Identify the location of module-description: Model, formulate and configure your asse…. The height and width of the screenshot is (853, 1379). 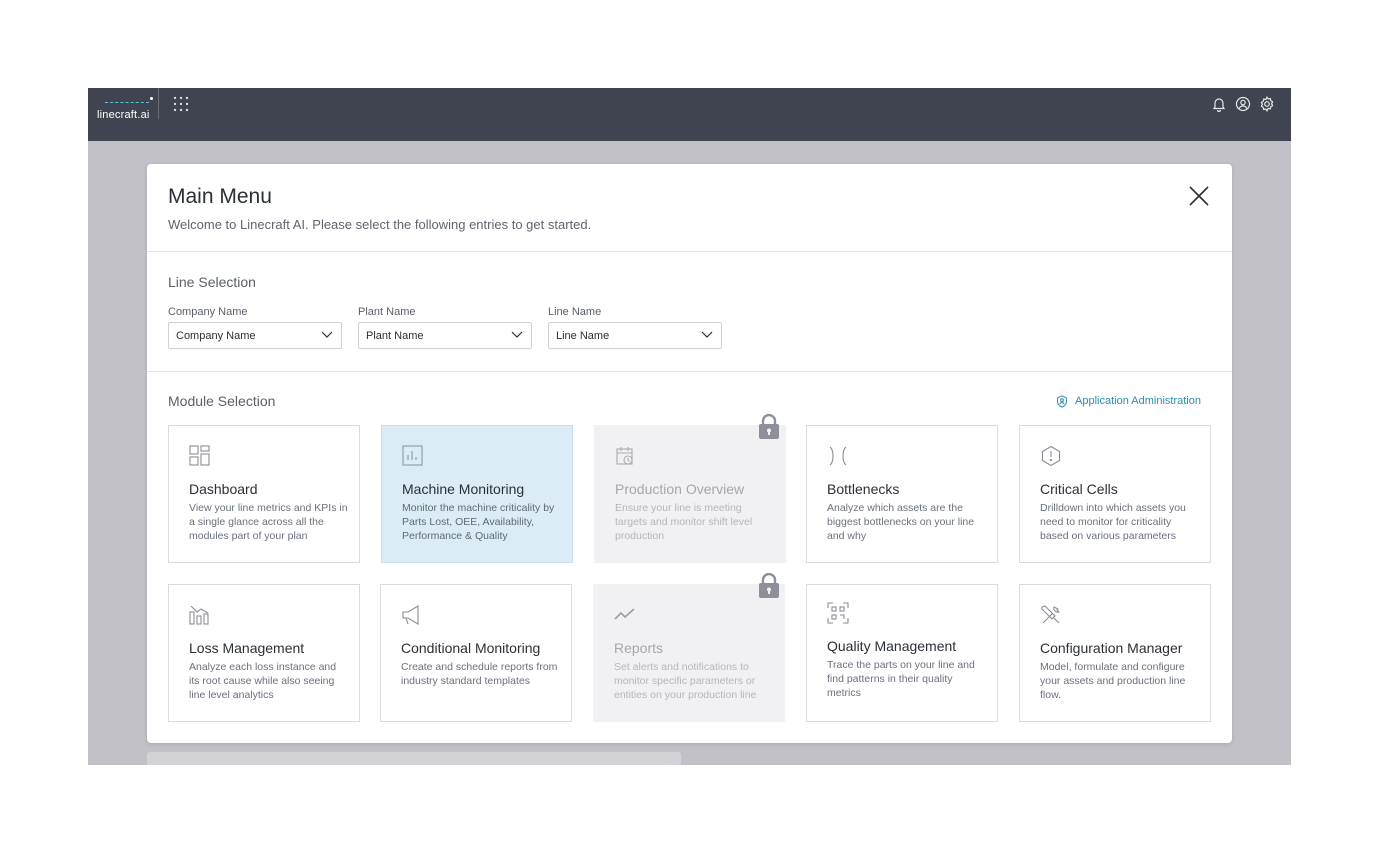
(1113, 681).